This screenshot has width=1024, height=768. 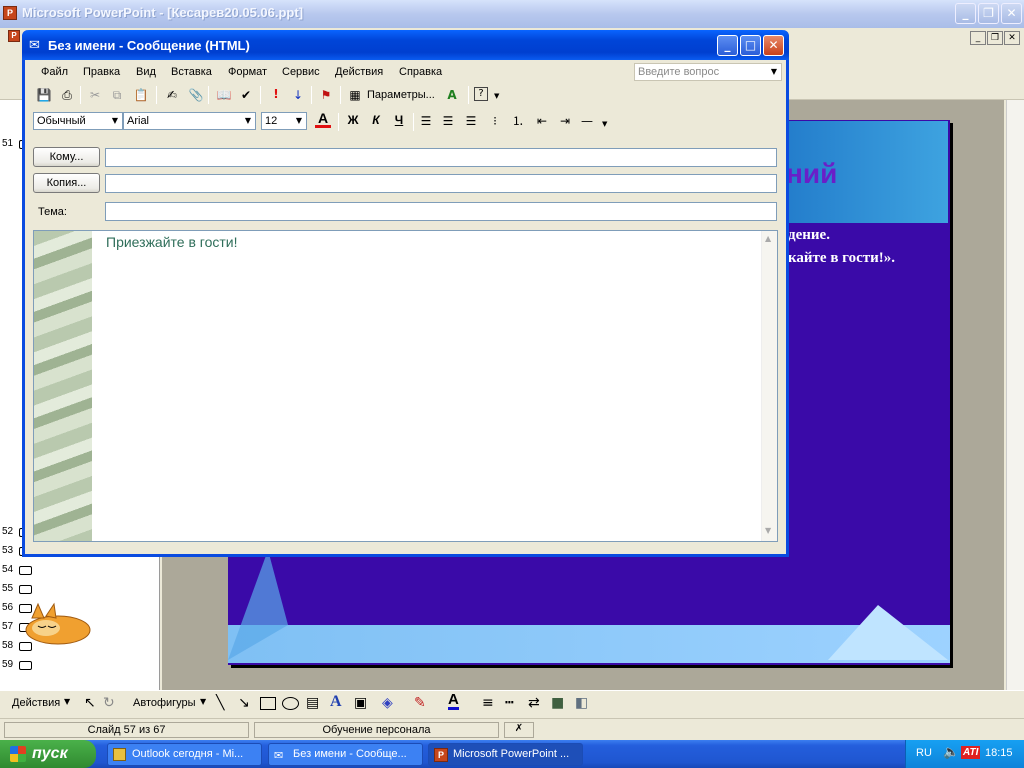 What do you see at coordinates (312, 703) in the screenshot?
I see `textbox-icon: ▤` at bounding box center [312, 703].